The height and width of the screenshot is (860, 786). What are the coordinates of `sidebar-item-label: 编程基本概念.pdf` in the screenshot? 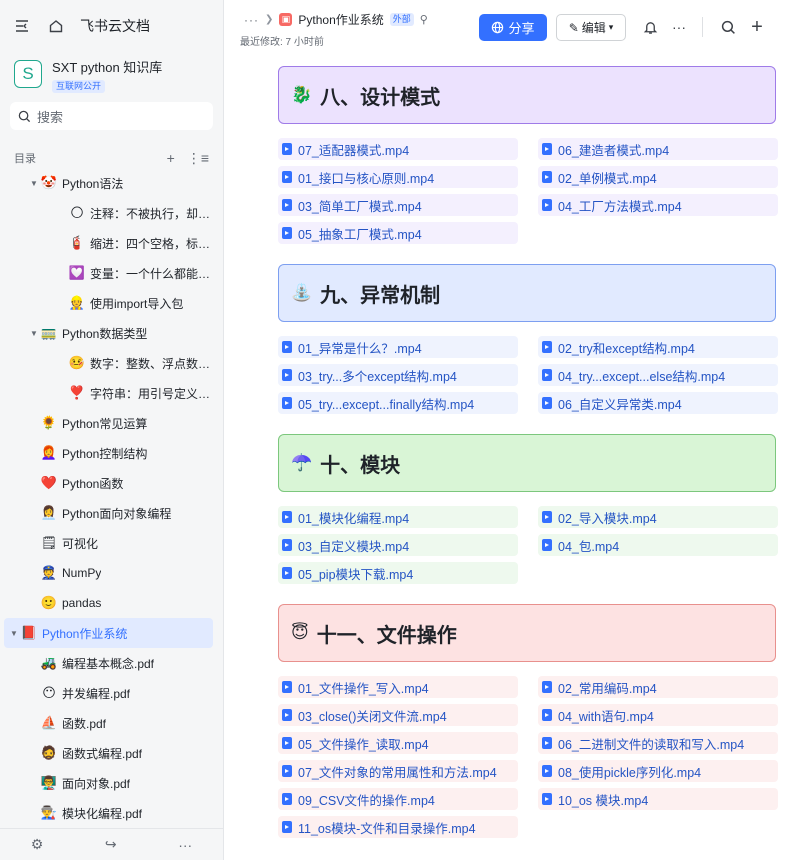 It's located at (108, 663).